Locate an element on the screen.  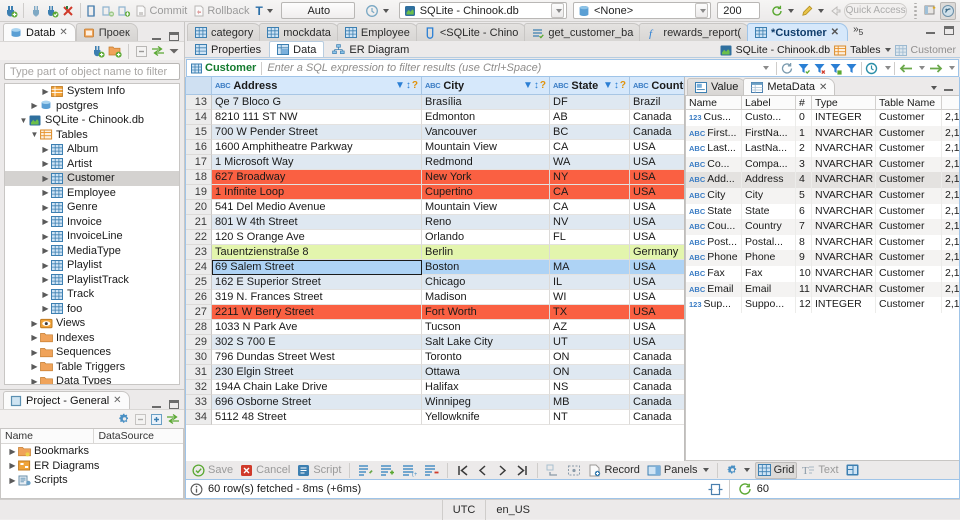
table-row: 281033 N Park AveTucsonAZUSA85 is located at coordinates (435, 327).